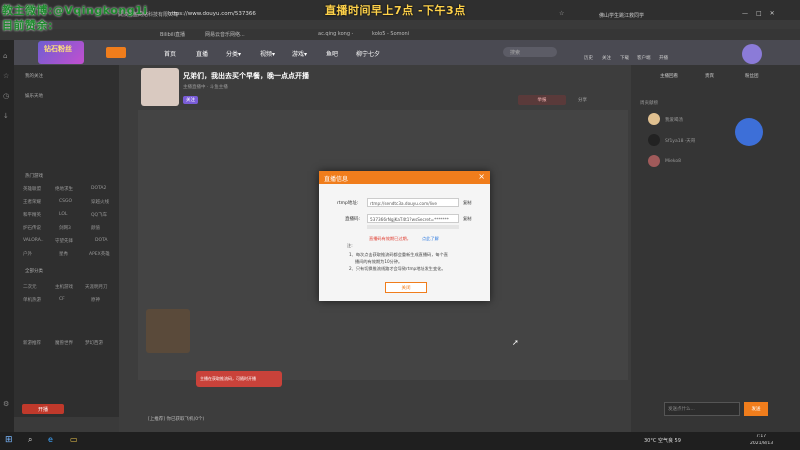 Image resolution: width=800 pixels, height=450 pixels. Describe the element at coordinates (43, 409) in the screenshot. I see `open-live-button: 开播` at that location.